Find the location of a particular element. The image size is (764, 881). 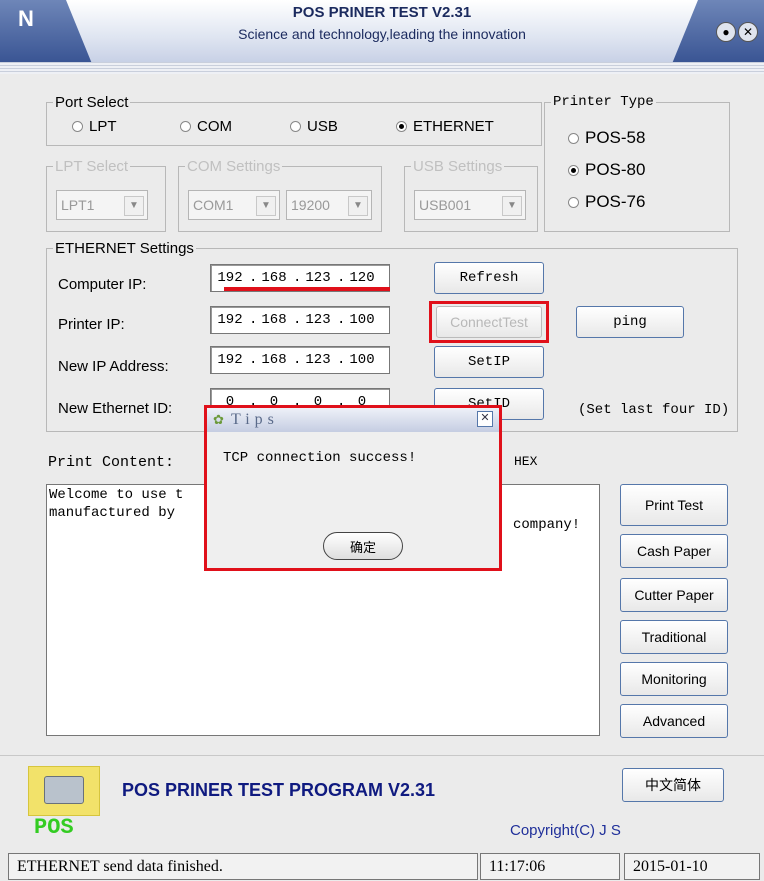

new-ip-field: 192. 168. 123. 100 is located at coordinates (300, 360).